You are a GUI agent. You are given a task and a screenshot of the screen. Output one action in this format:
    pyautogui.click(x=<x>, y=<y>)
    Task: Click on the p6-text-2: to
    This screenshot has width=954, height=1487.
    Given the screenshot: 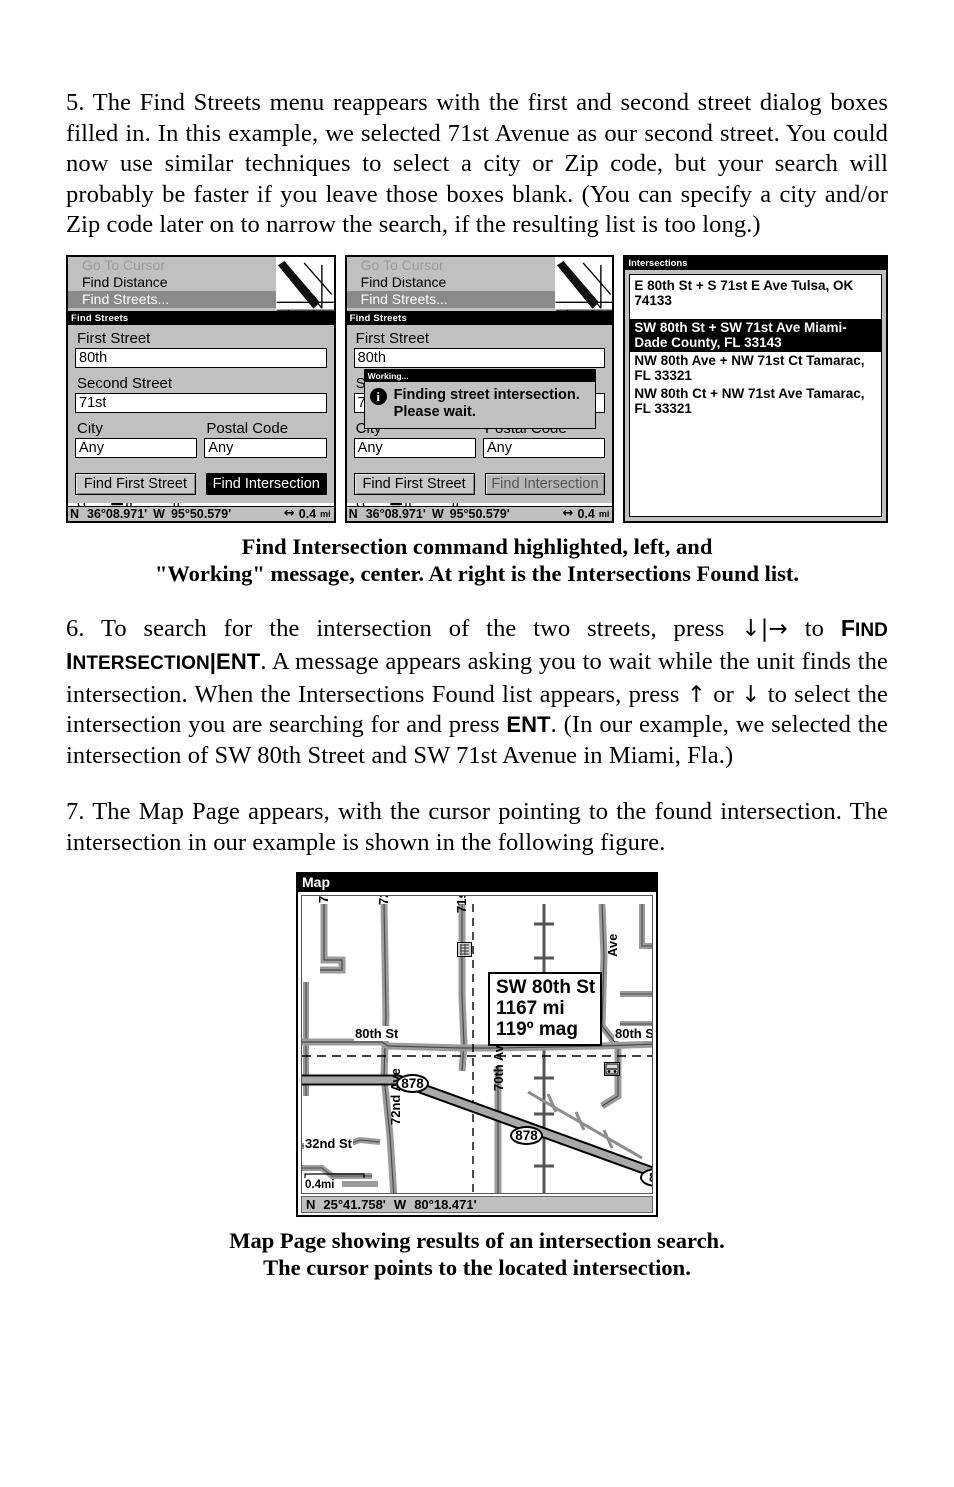 What is the action you would take?
    pyautogui.click(x=814, y=628)
    